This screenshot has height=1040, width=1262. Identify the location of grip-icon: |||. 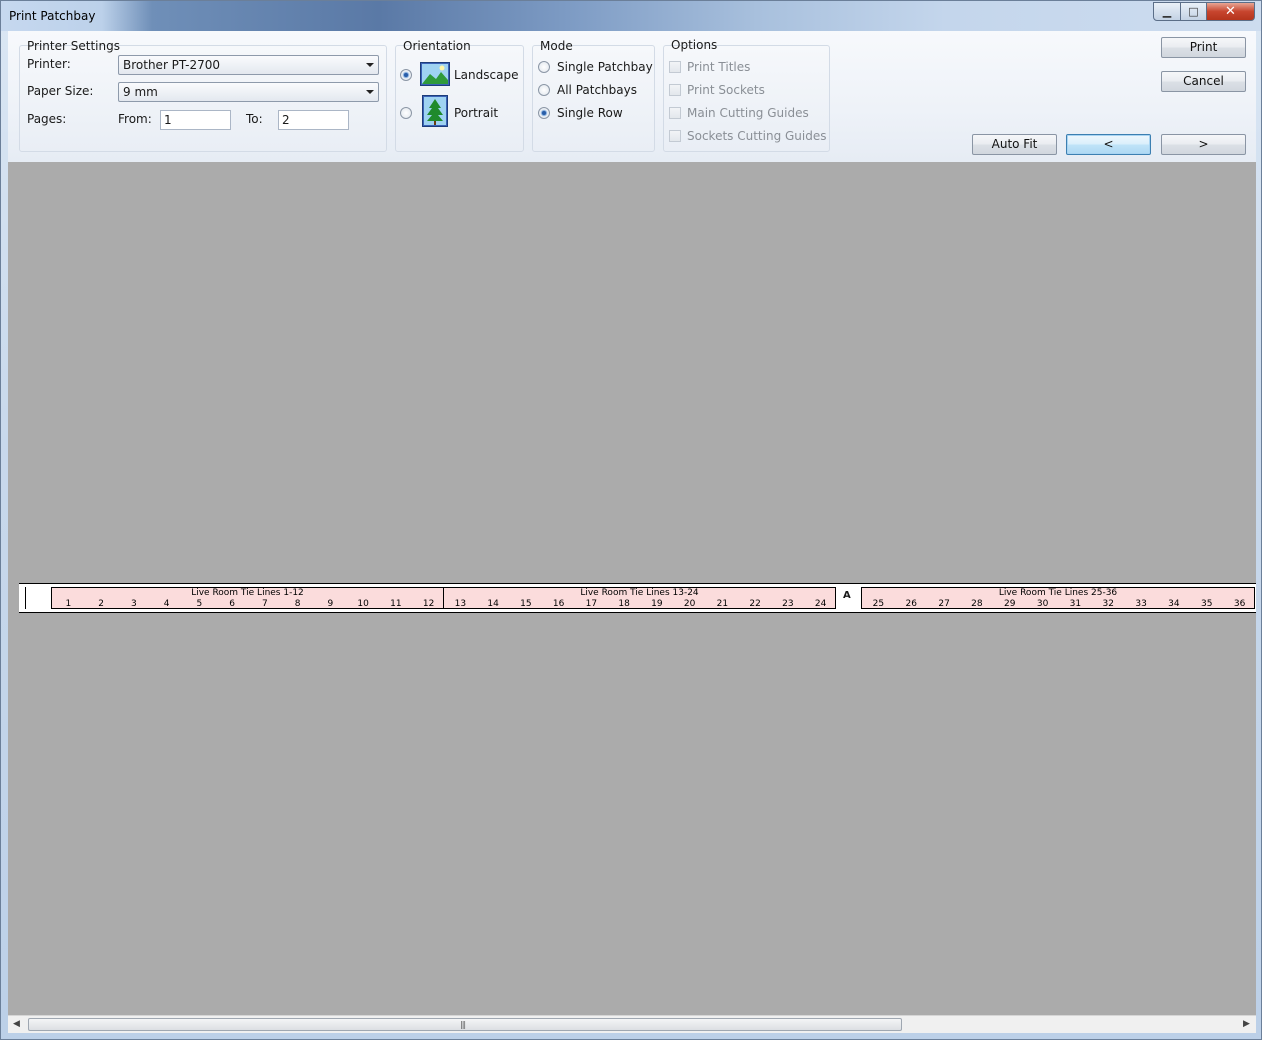
(463, 1024).